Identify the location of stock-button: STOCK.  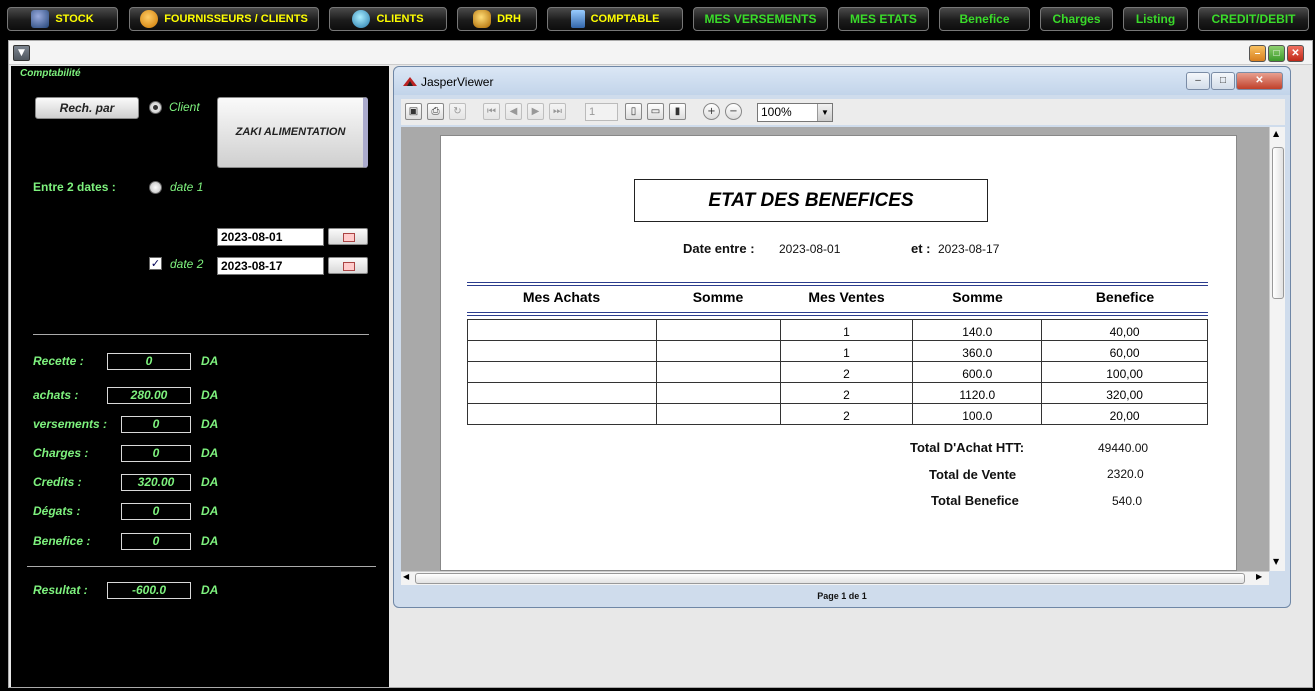
(62, 19).